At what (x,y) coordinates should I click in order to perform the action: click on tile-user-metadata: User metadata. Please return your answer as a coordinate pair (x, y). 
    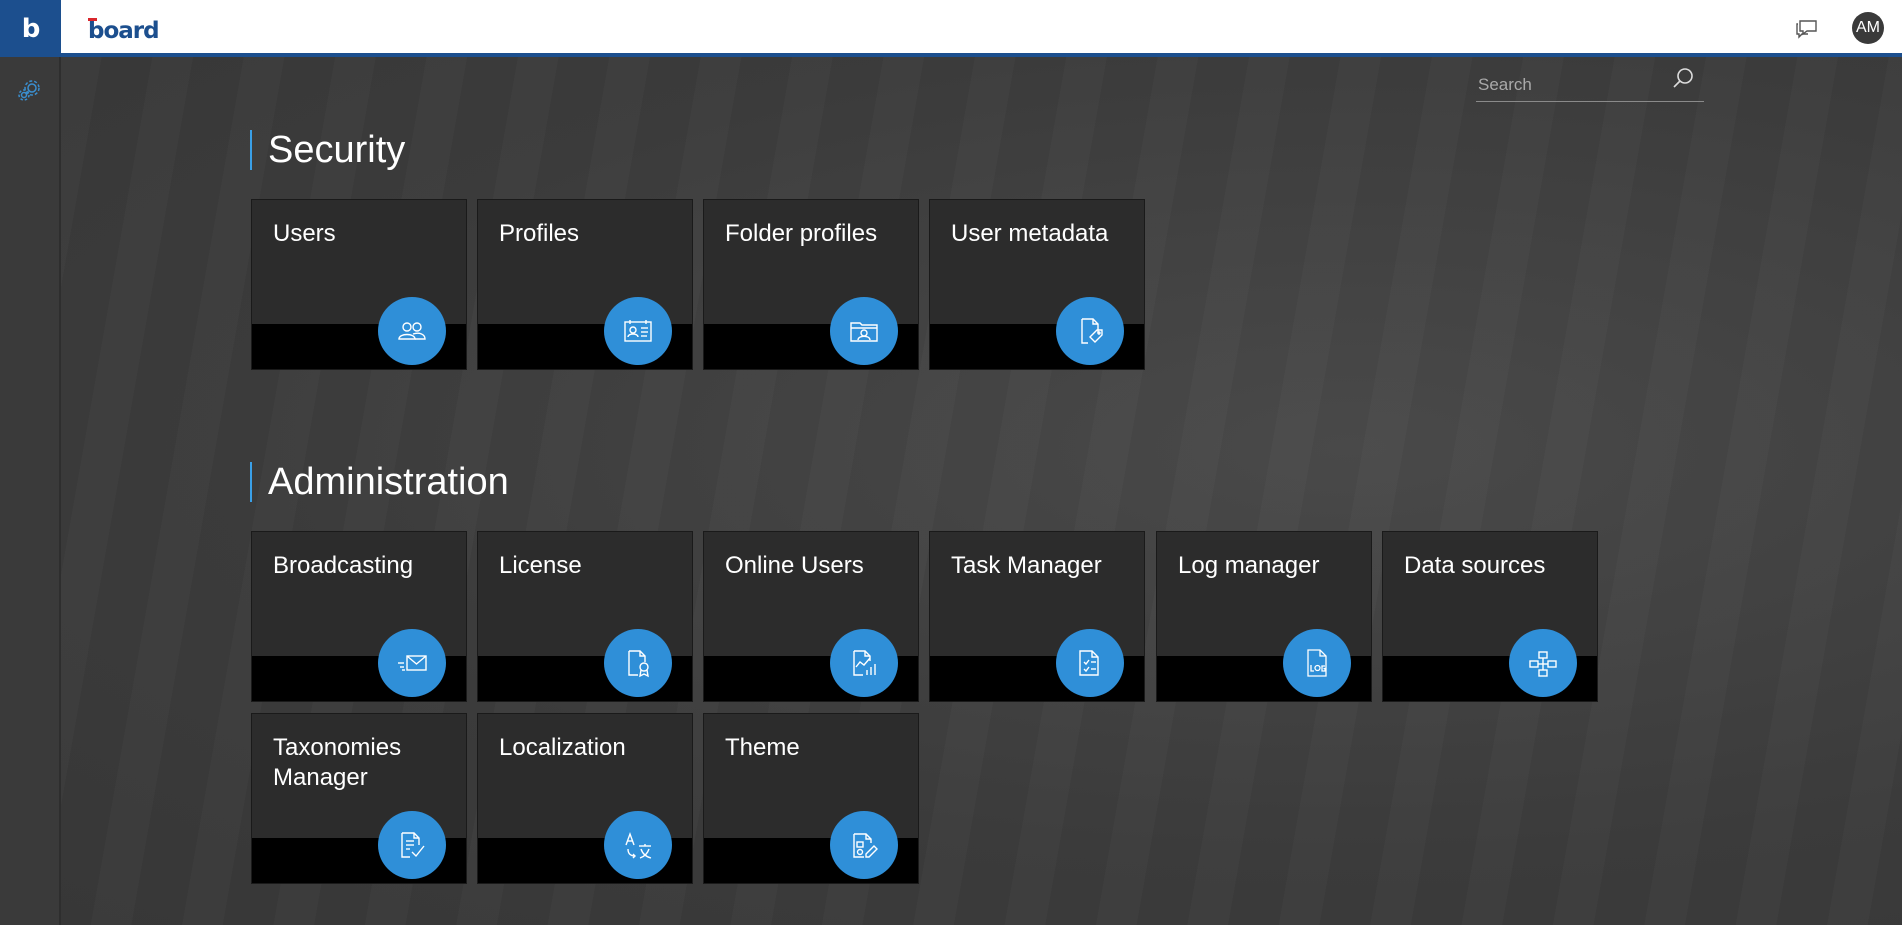
    Looking at the image, I should click on (1037, 284).